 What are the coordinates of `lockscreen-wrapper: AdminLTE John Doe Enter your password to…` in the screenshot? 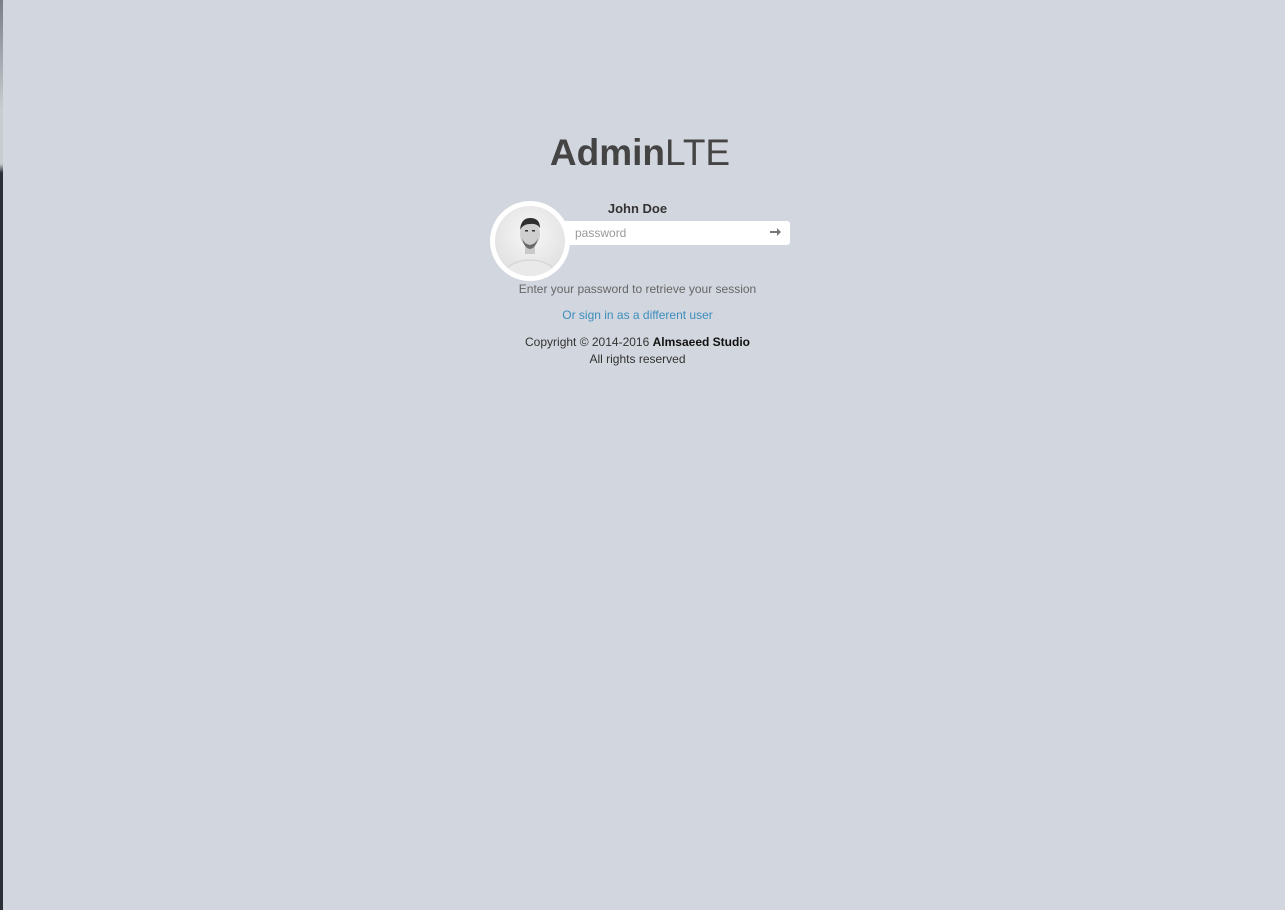 It's located at (645, 250).